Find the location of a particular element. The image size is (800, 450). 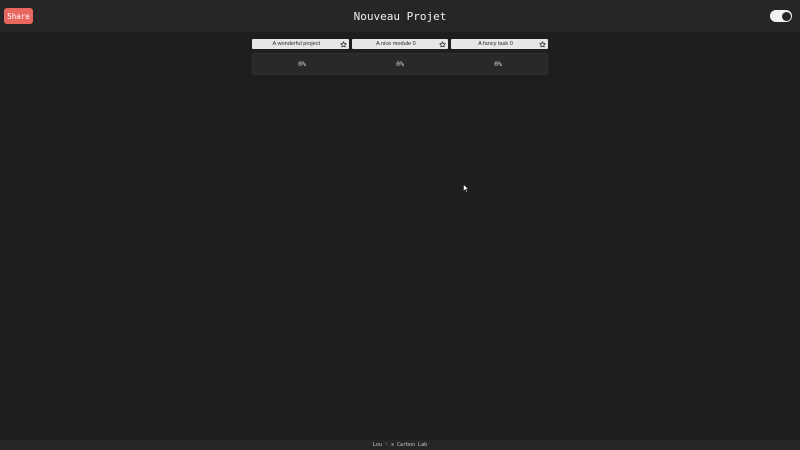

column-label: A wonderful project is located at coordinates (296, 44).